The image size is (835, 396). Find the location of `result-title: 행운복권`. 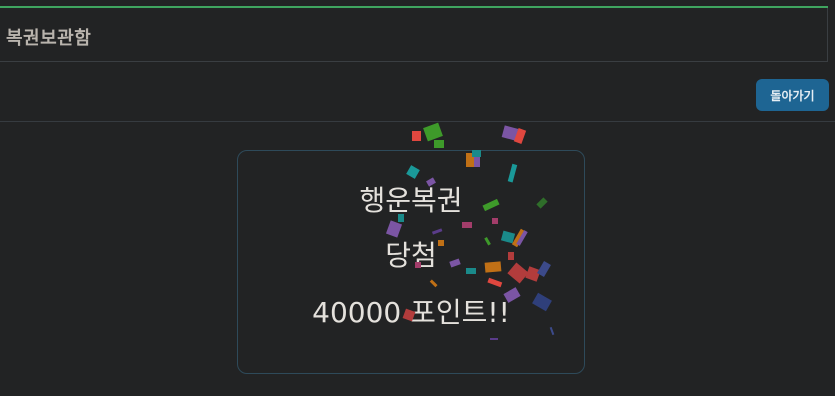

result-title: 행운복권 is located at coordinates (411, 200).